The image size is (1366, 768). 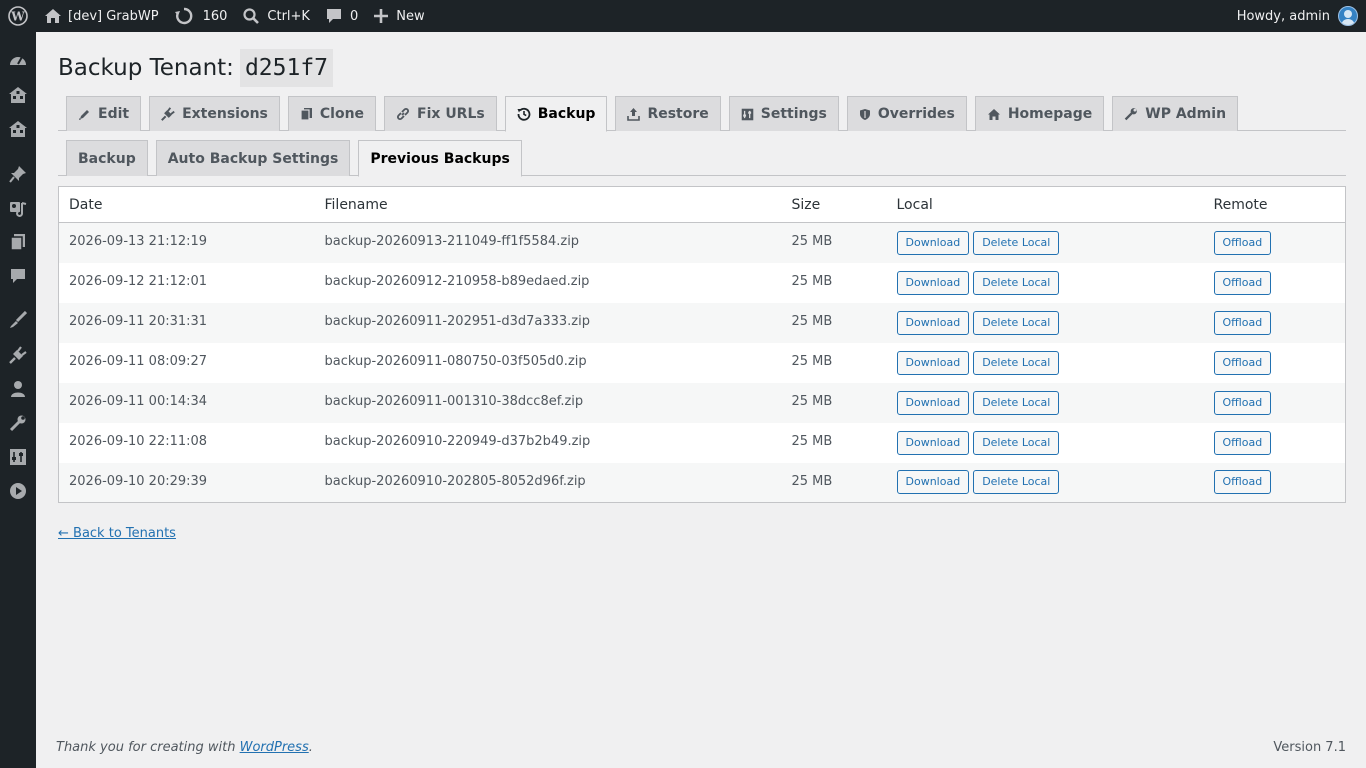 What do you see at coordinates (186, 204) in the screenshot?
I see `column-header-date: Date` at bounding box center [186, 204].